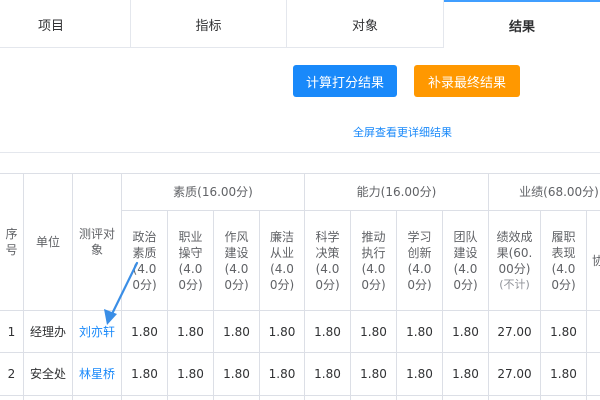  Describe the element at coordinates (327, 374) in the screenshot. I see `row2-score-5: 1.80` at that location.